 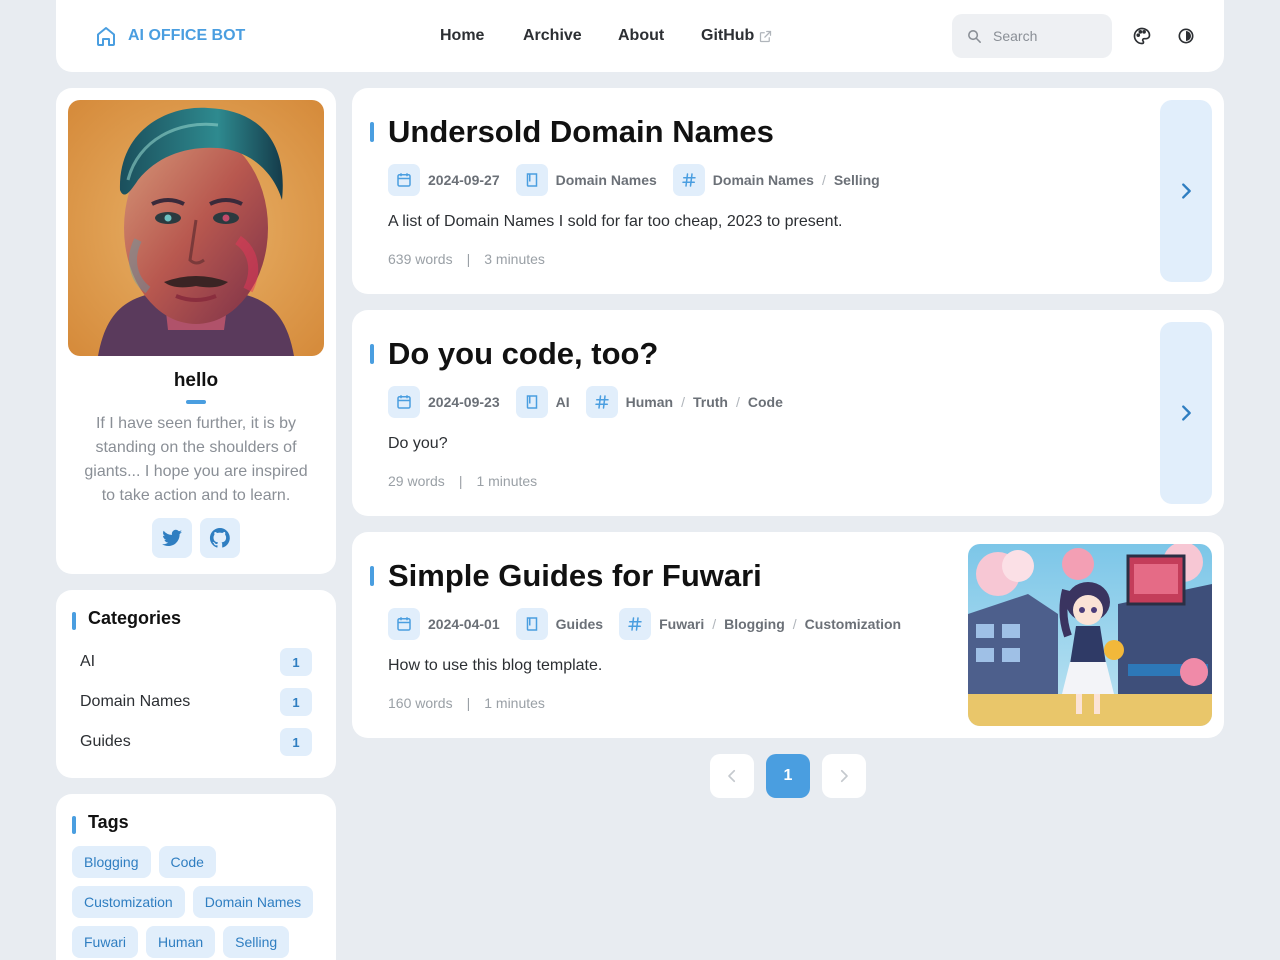 I want to click on post-tag: Customization, so click(x=853, y=624).